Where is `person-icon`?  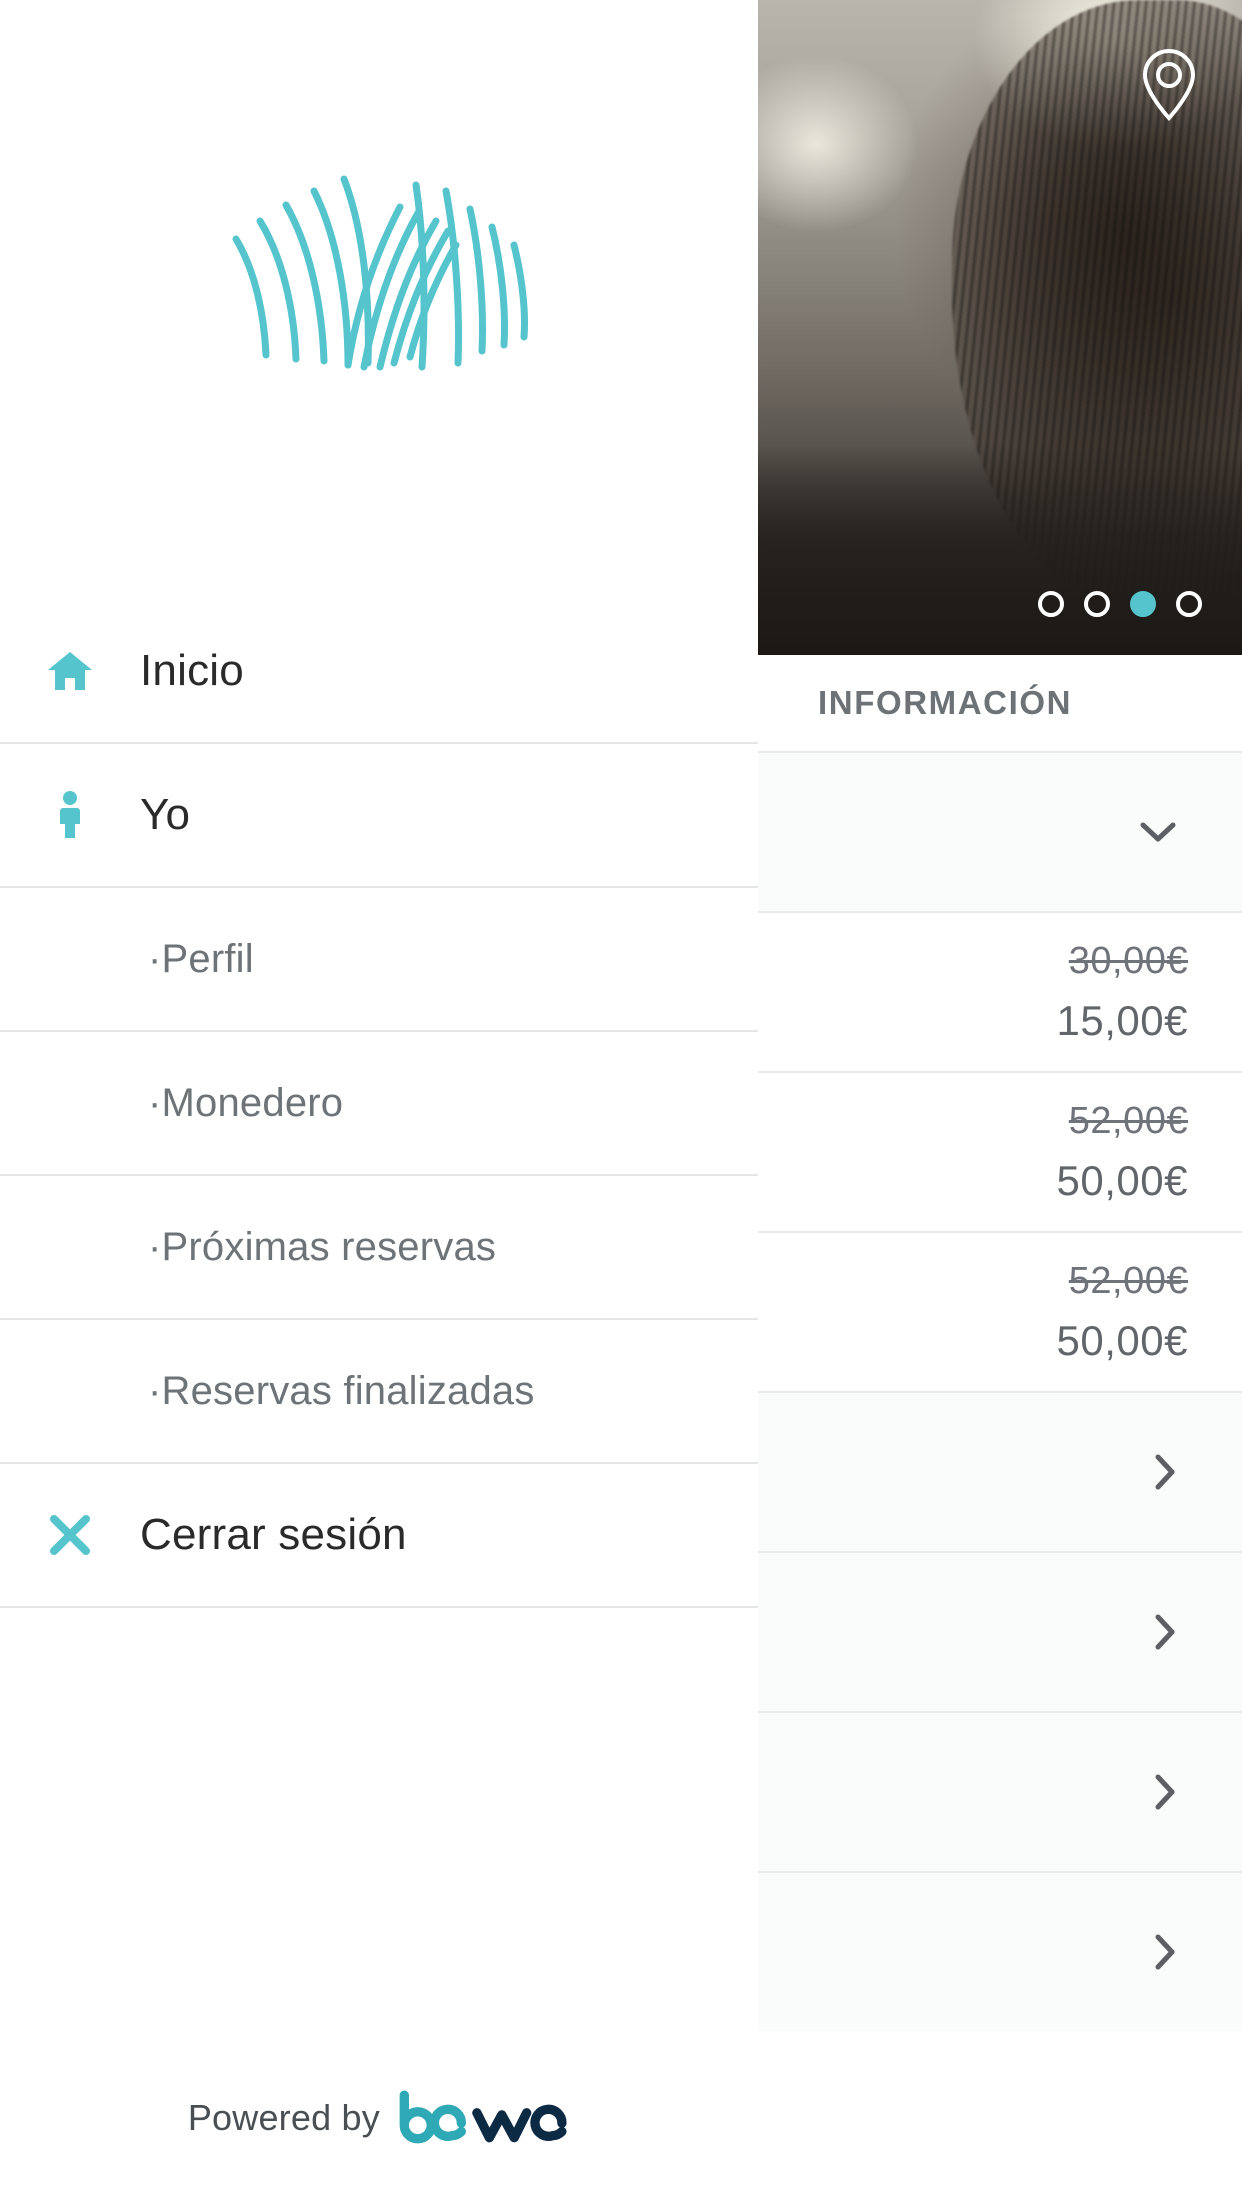
person-icon is located at coordinates (70, 815).